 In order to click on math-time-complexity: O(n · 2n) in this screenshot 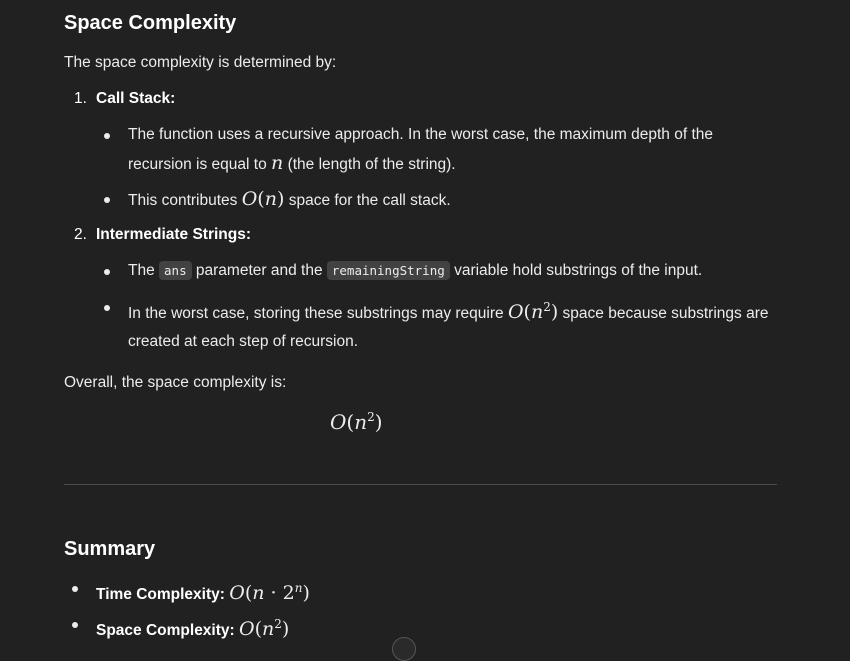, I will do `click(269, 592)`.